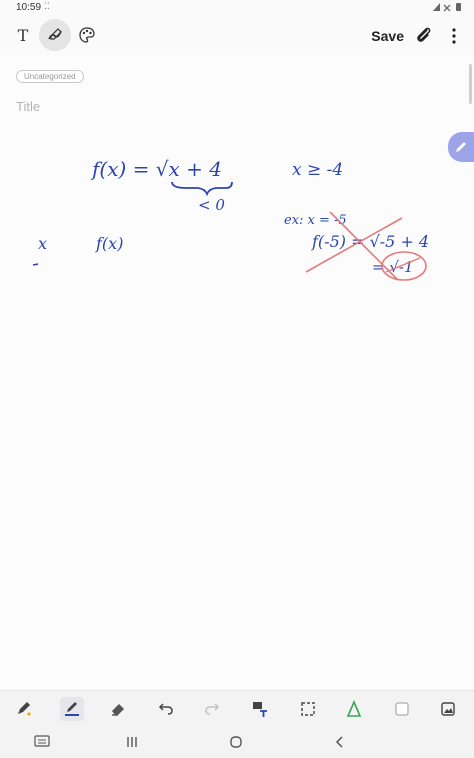 Image resolution: width=474 pixels, height=758 pixels. I want to click on selection-tool, so click(308, 709).